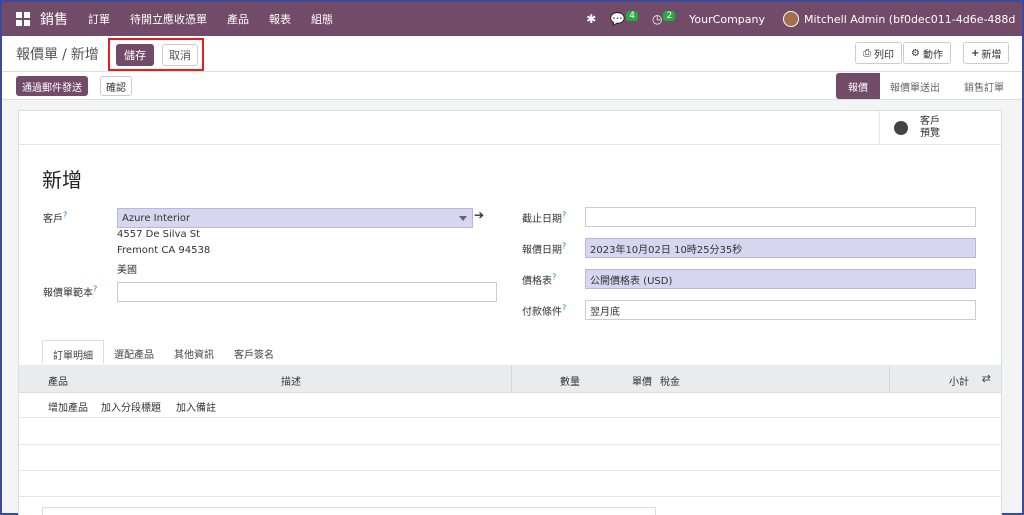 The image size is (1024, 515). What do you see at coordinates (959, 380) in the screenshot?
I see `col-subtotal: 小計` at bounding box center [959, 380].